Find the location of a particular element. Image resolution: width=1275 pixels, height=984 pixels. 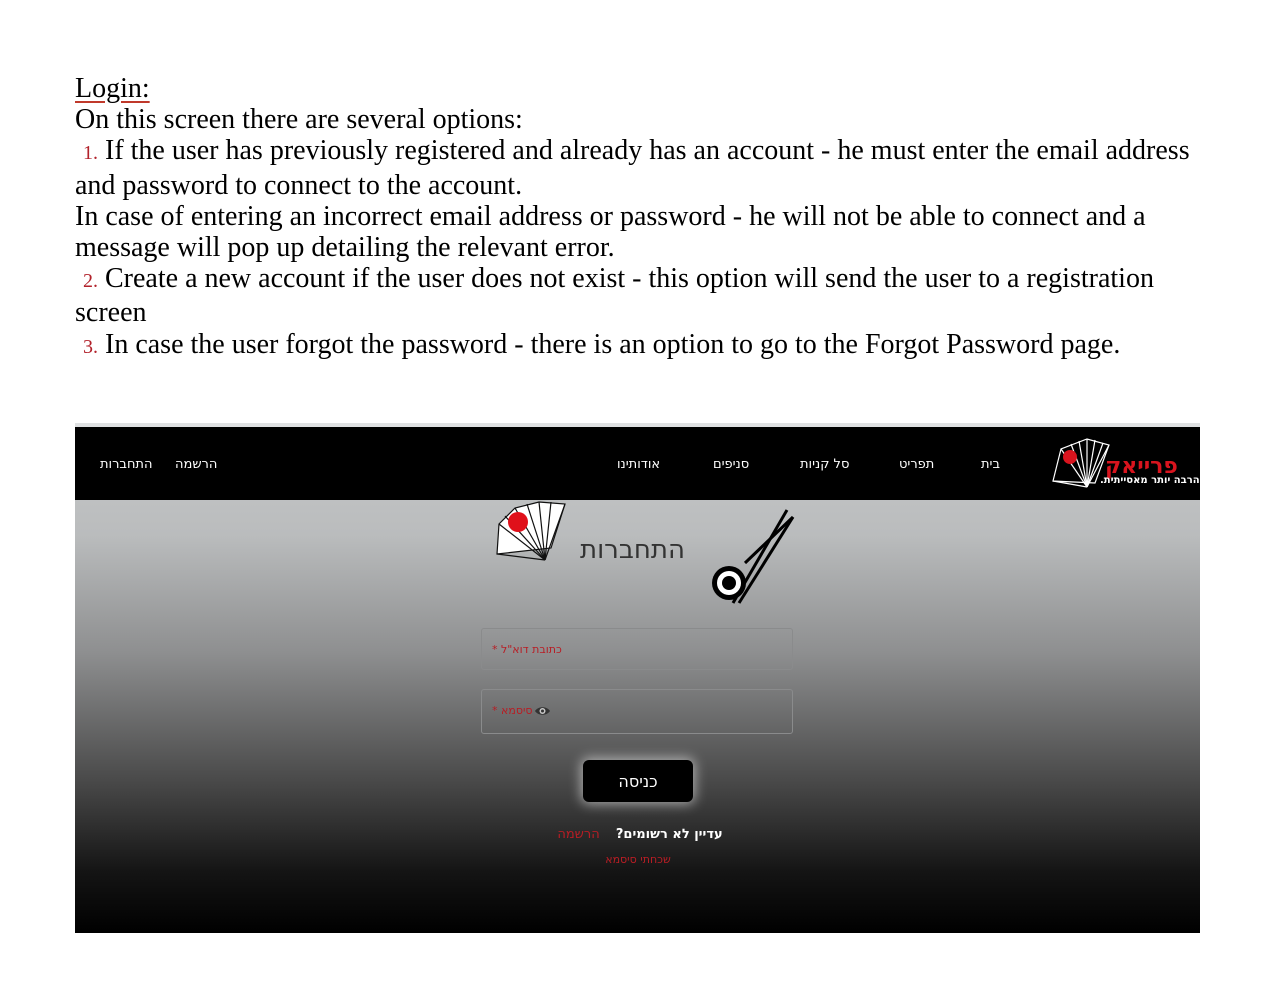

document-heading: Login: is located at coordinates (112, 88).